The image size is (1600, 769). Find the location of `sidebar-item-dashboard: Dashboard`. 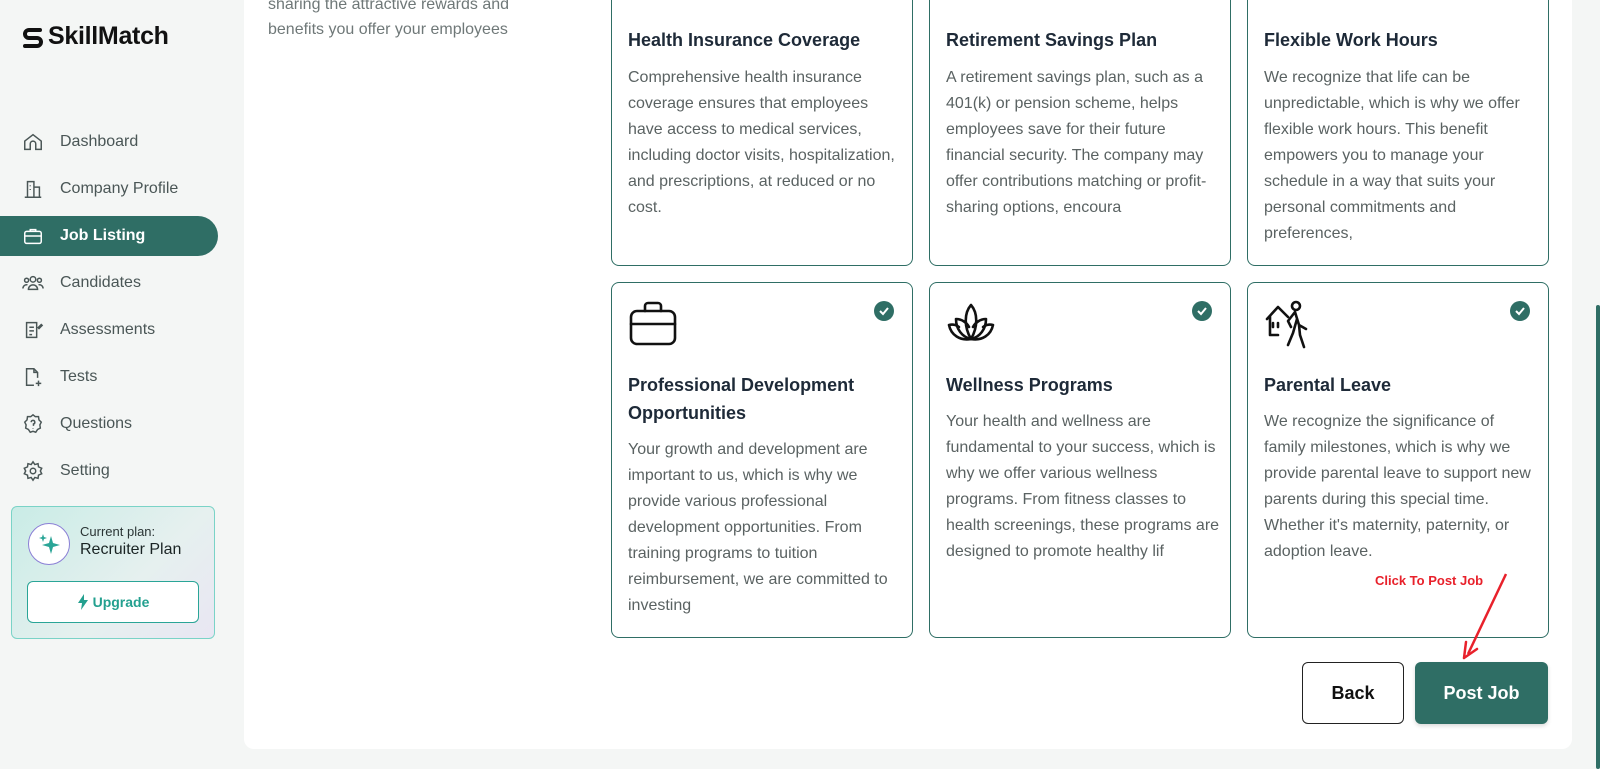

sidebar-item-dashboard: Dashboard is located at coordinates (109, 142).